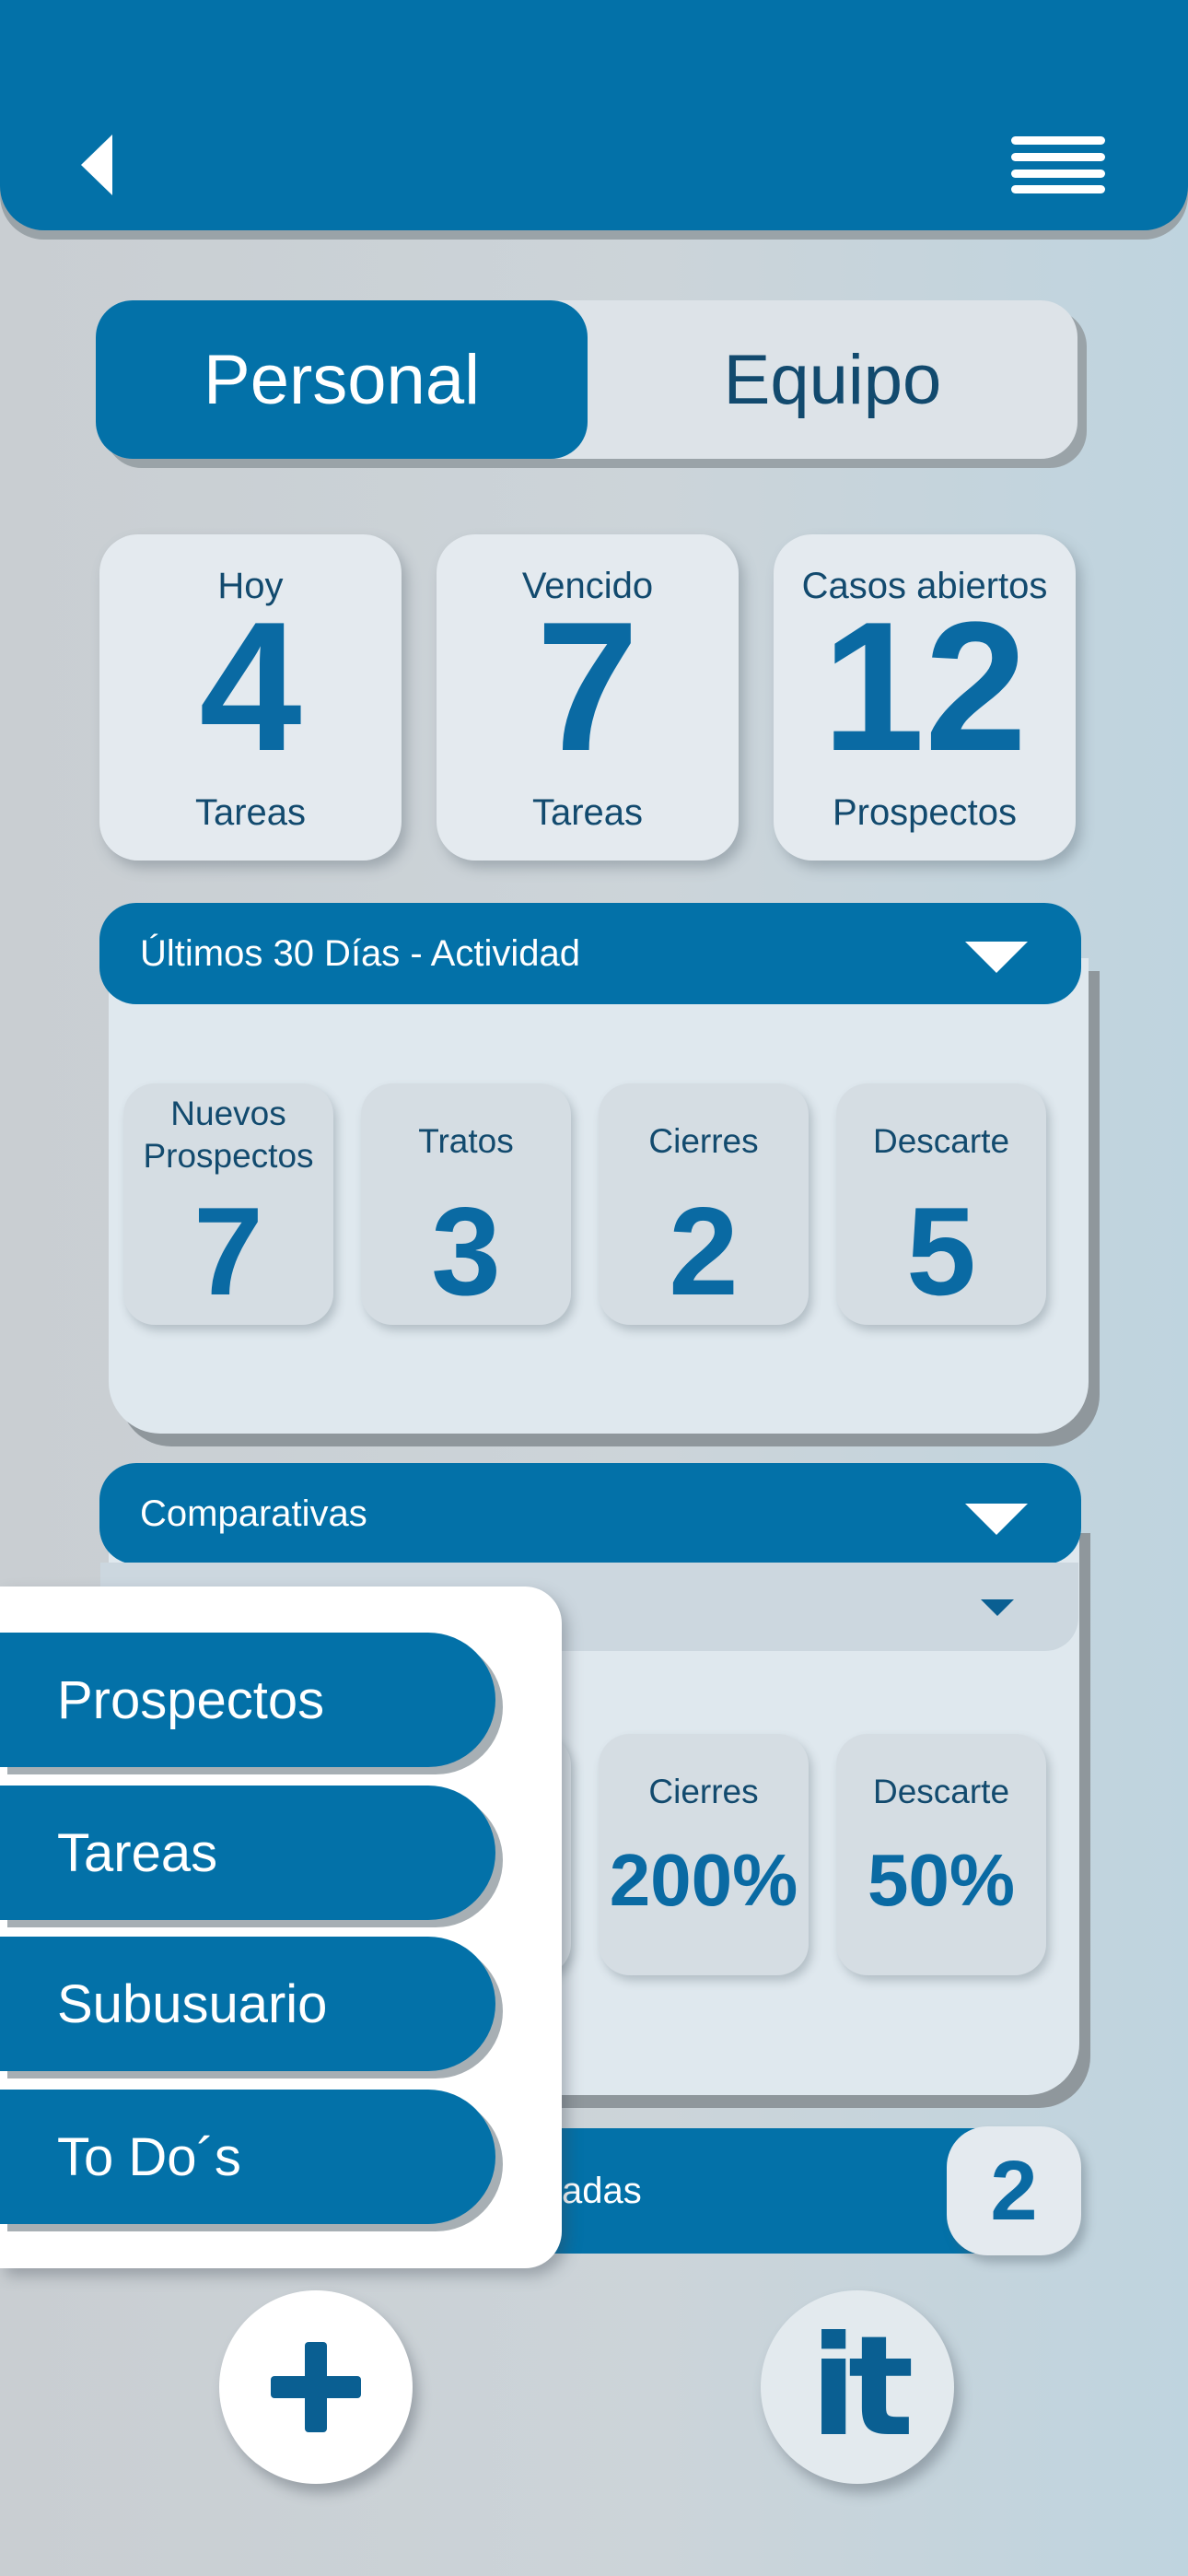 The image size is (1188, 2576). Describe the element at coordinates (247, 1853) in the screenshot. I see `menu-item-tareas: Tareas` at that location.